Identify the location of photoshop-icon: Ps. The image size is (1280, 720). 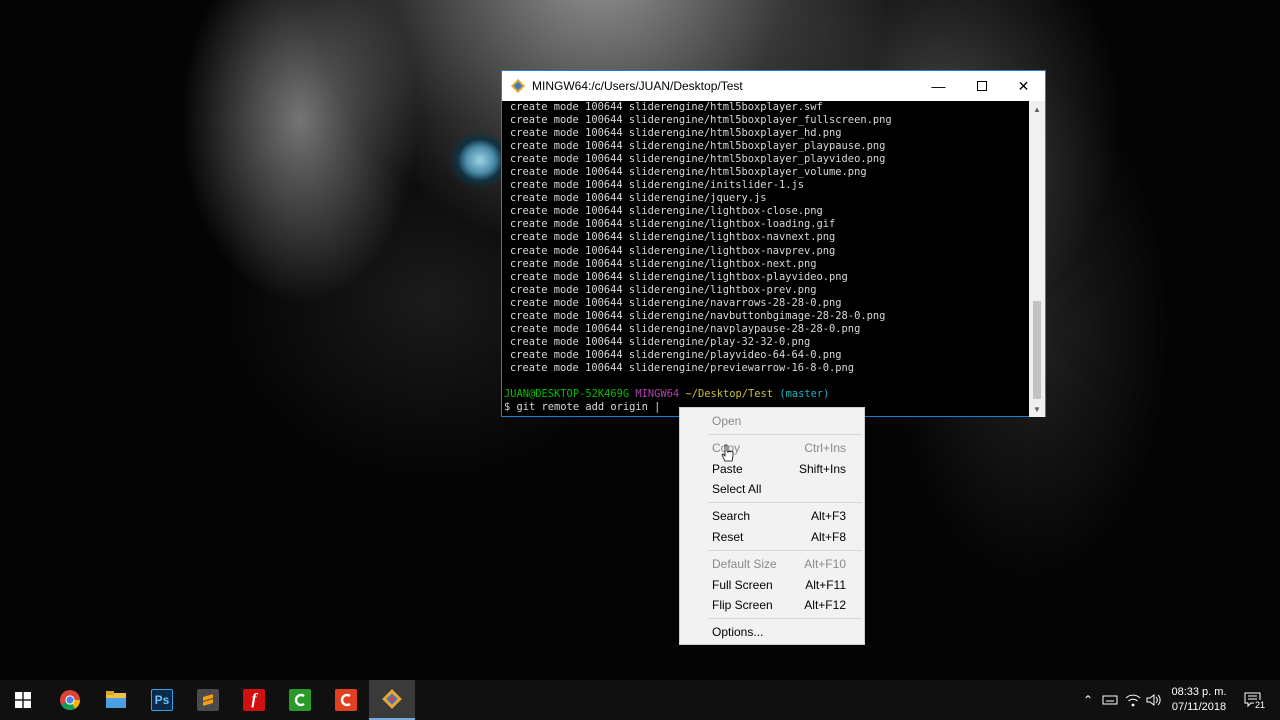
(162, 700).